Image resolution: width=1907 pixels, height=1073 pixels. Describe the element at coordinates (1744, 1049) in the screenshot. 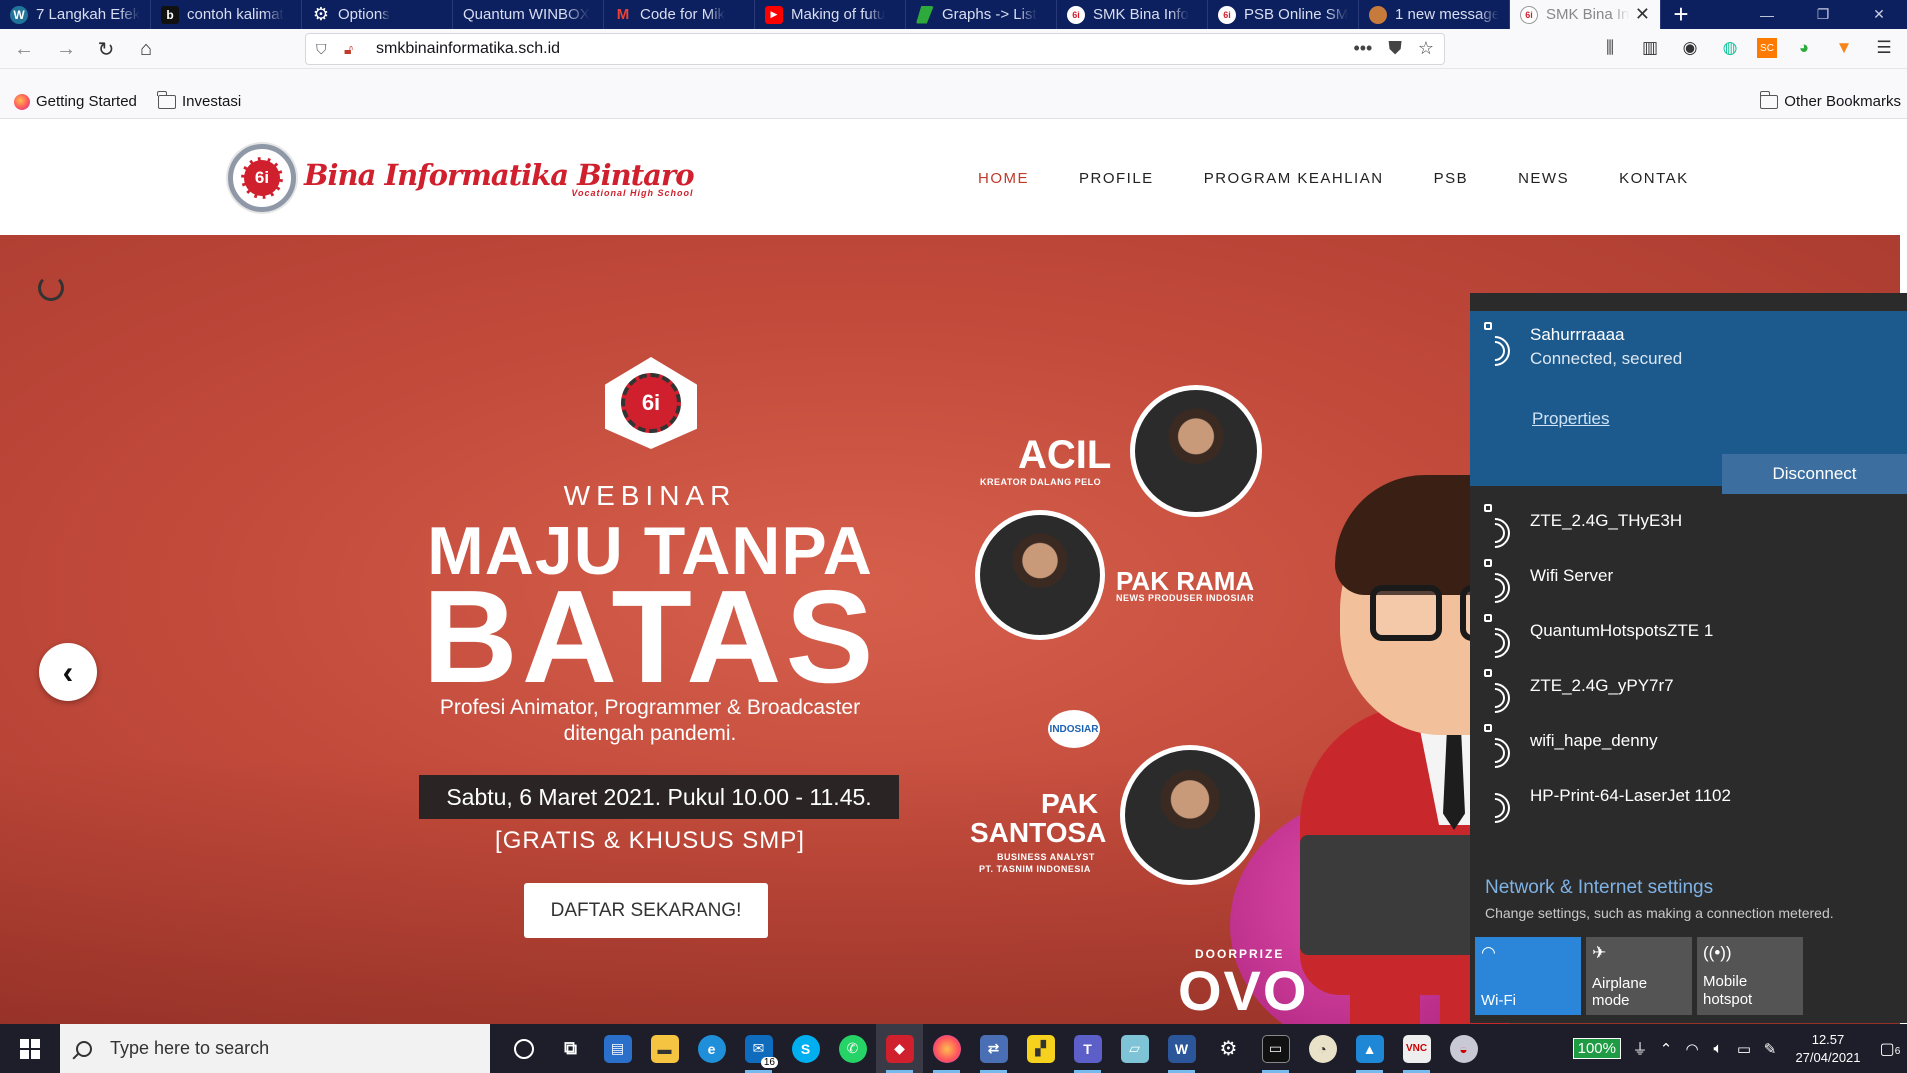

I see `battery-icon: ▭` at that location.